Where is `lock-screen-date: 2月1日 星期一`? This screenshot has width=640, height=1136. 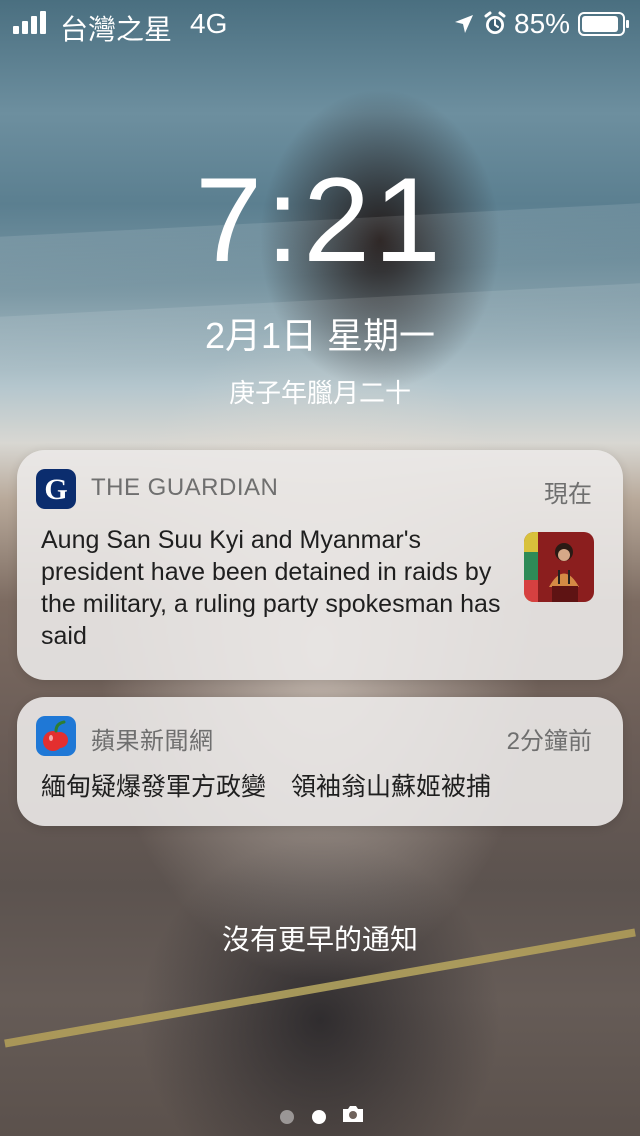 lock-screen-date: 2月1日 星期一 is located at coordinates (320, 335).